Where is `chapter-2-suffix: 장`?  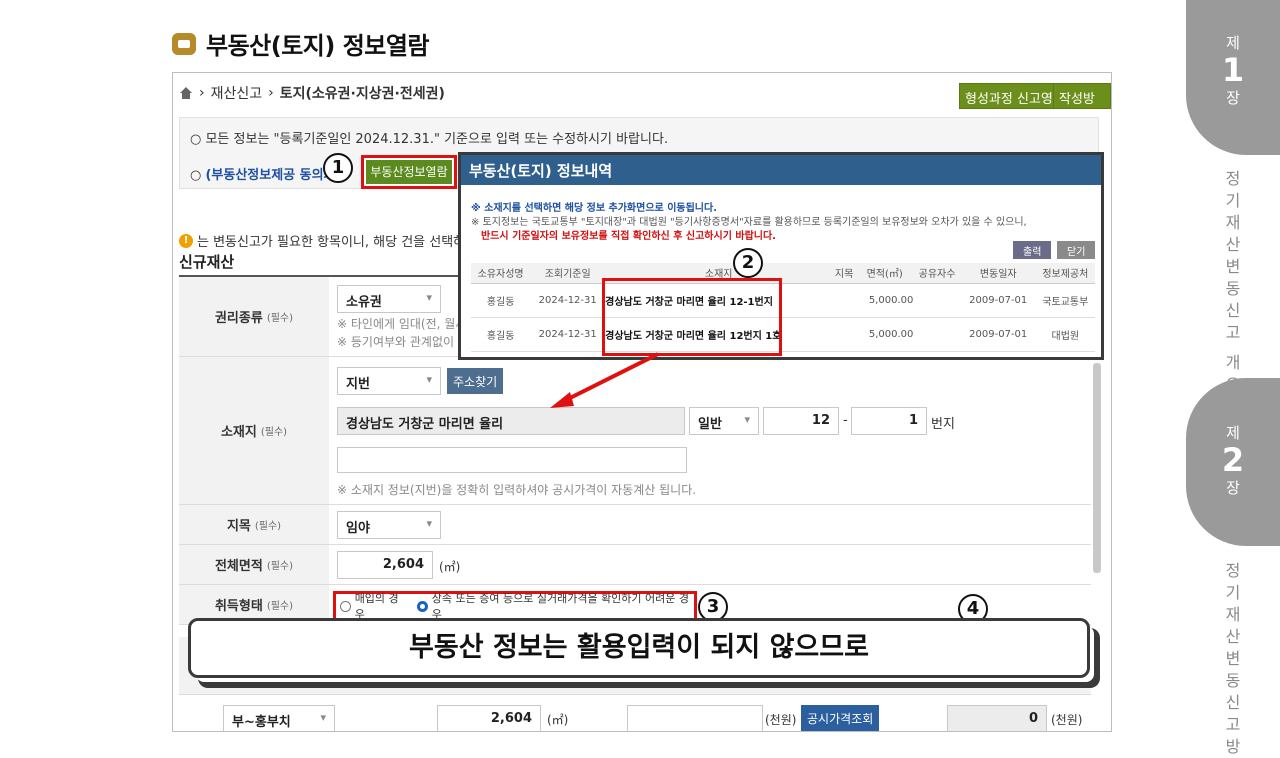
chapter-2-suffix: 장 is located at coordinates (1233, 488).